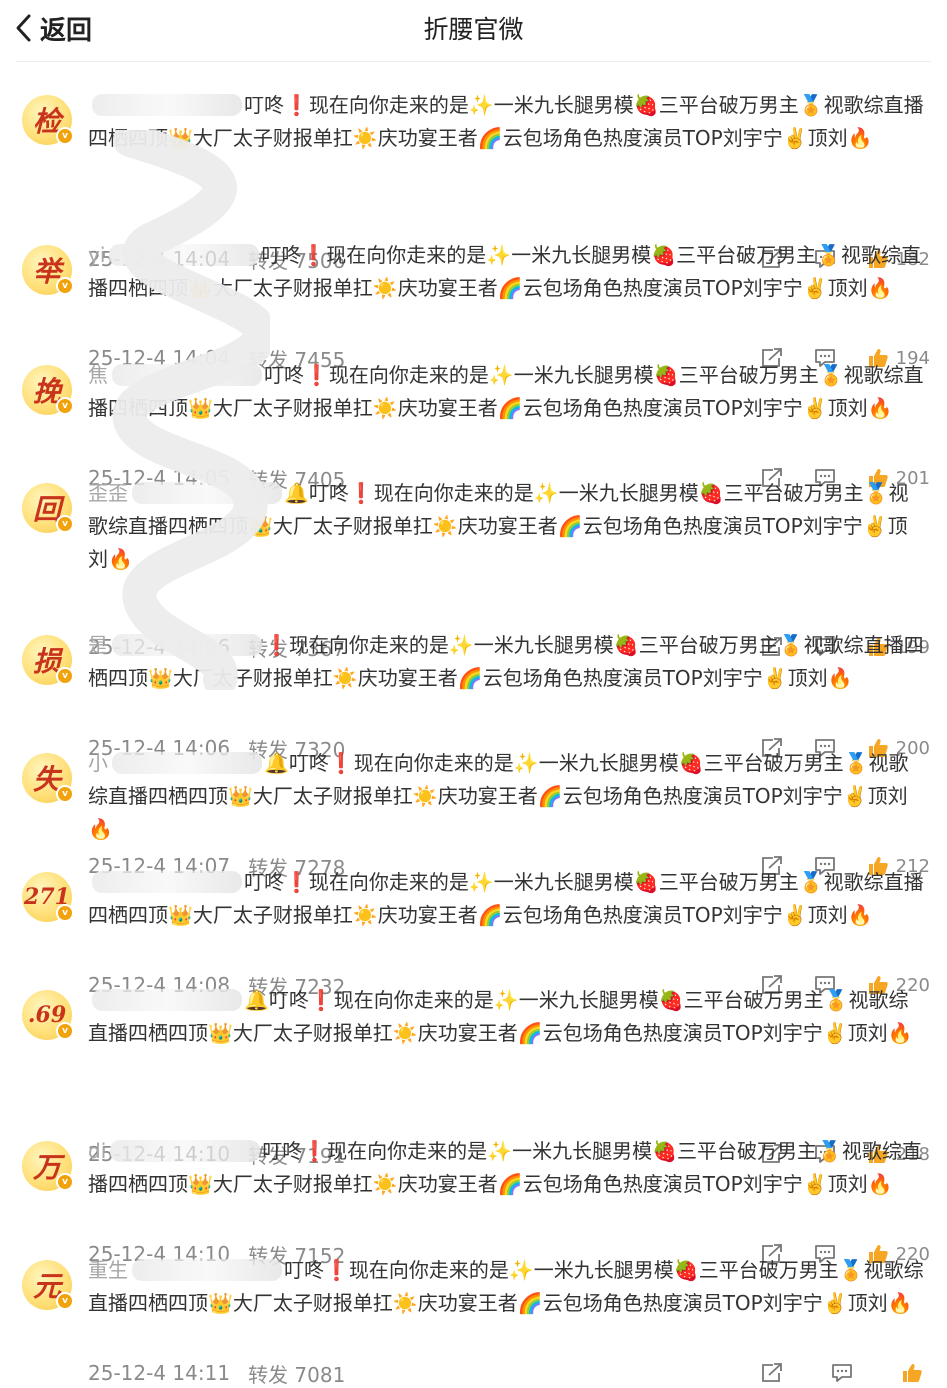 This screenshot has width=947, height=1388. What do you see at coordinates (48, 120) in the screenshot?
I see `avatar: 检 v` at bounding box center [48, 120].